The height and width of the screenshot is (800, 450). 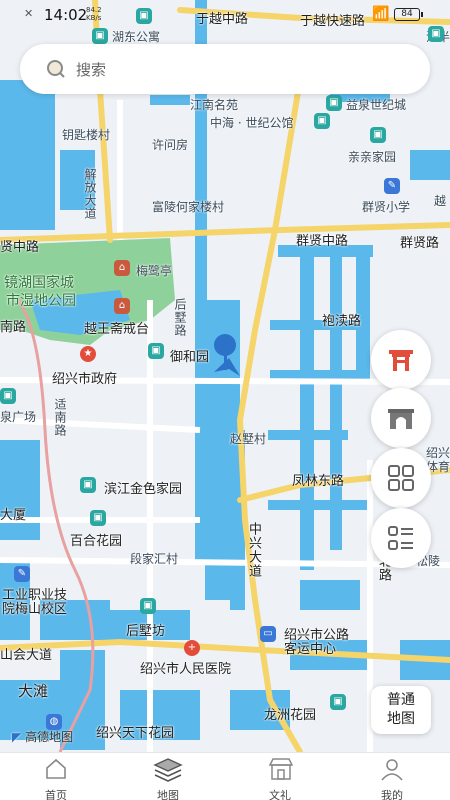 I want to click on tab-map: 地图, so click(x=168, y=776).